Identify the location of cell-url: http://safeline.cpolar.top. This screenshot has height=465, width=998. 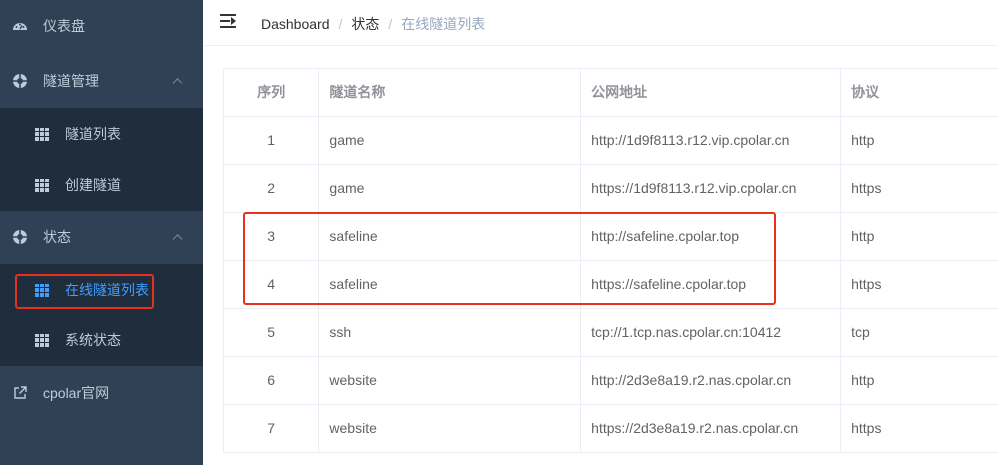
(711, 236).